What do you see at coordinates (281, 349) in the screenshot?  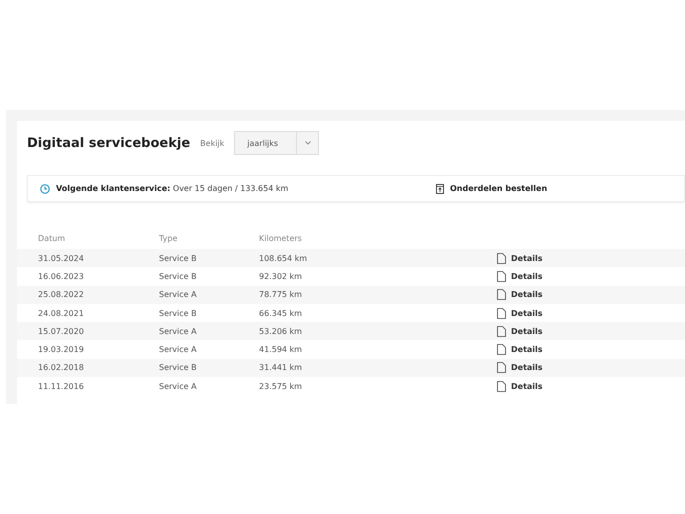 I see `table-cell-text: 41.594 km` at bounding box center [281, 349].